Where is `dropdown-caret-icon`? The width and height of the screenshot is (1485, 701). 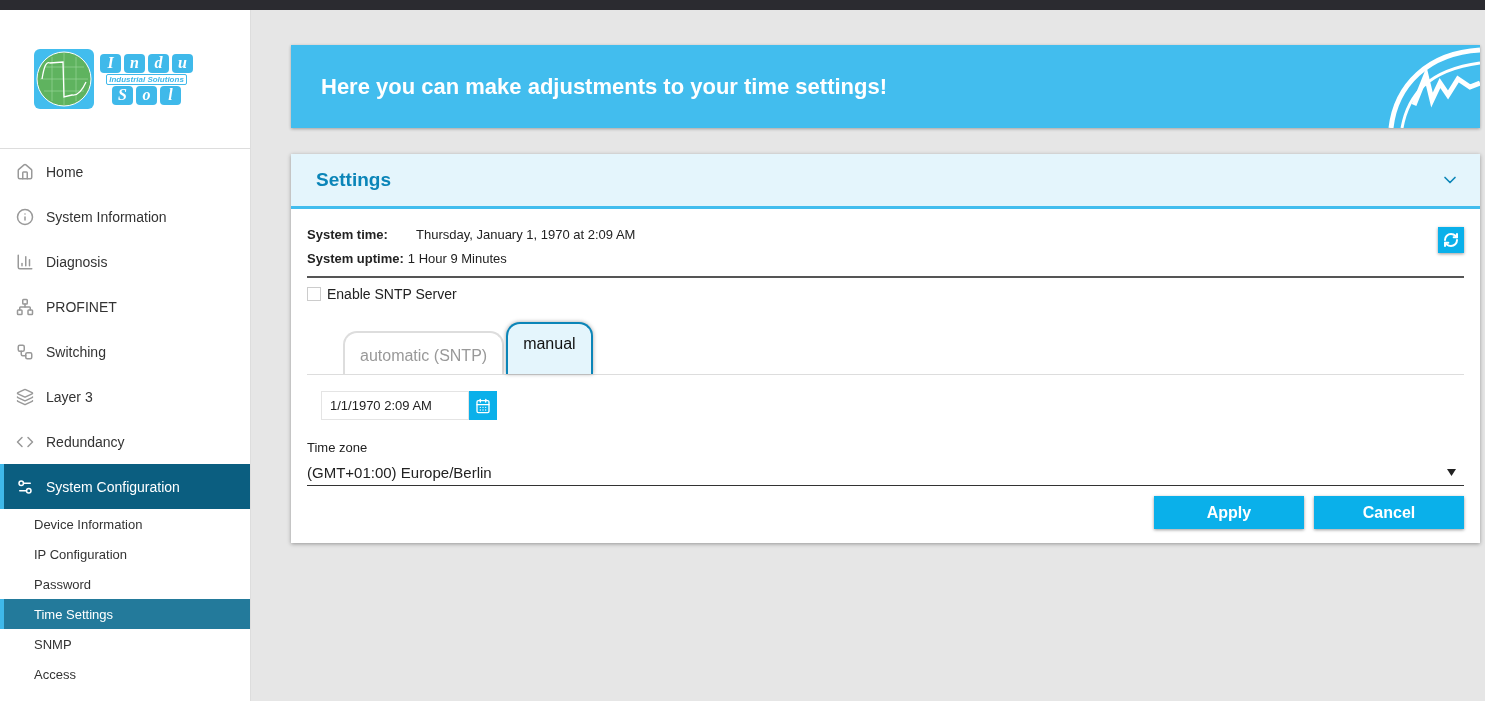
dropdown-caret-icon is located at coordinates (1451, 472).